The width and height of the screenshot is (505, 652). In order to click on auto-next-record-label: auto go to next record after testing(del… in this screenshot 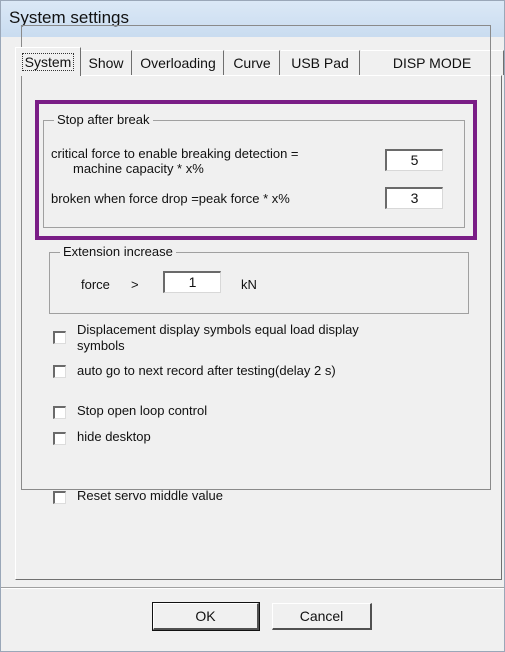, I will do `click(206, 370)`.